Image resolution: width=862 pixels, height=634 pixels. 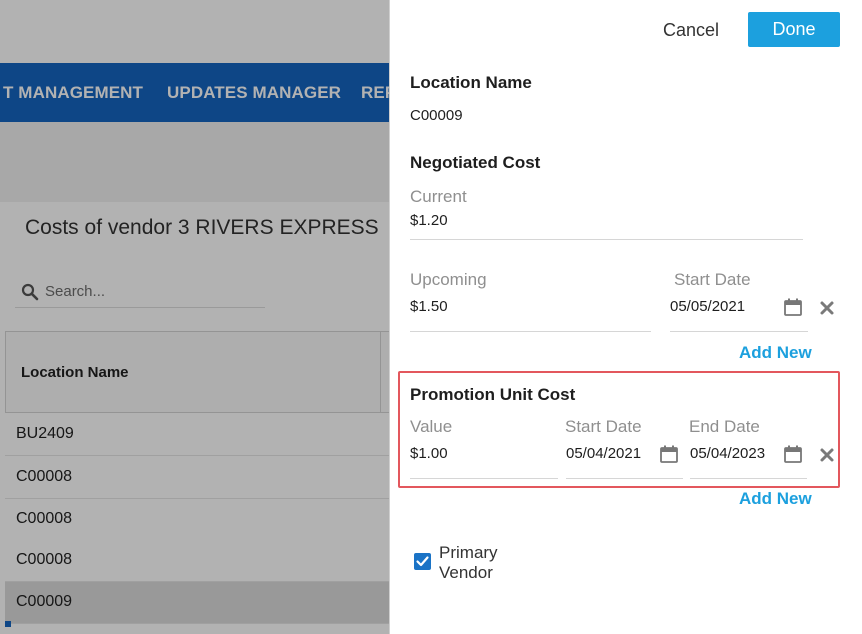 What do you see at coordinates (739, 331) in the screenshot?
I see `upcoming-start-date-underline` at bounding box center [739, 331].